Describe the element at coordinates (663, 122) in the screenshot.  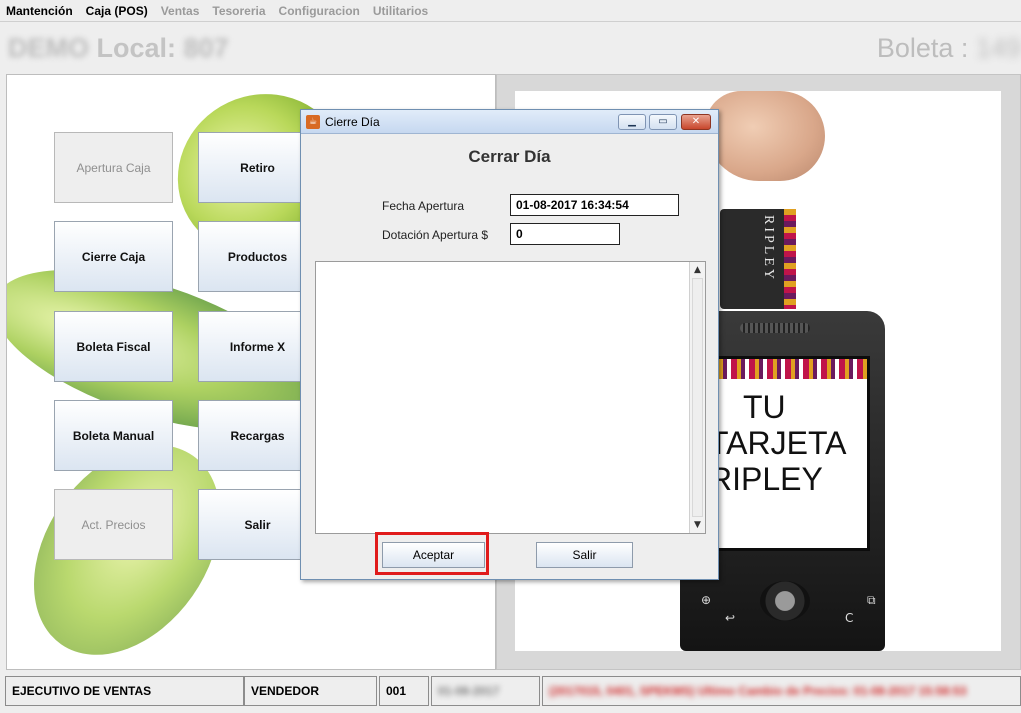
I see `maximize-button: ▭` at that location.